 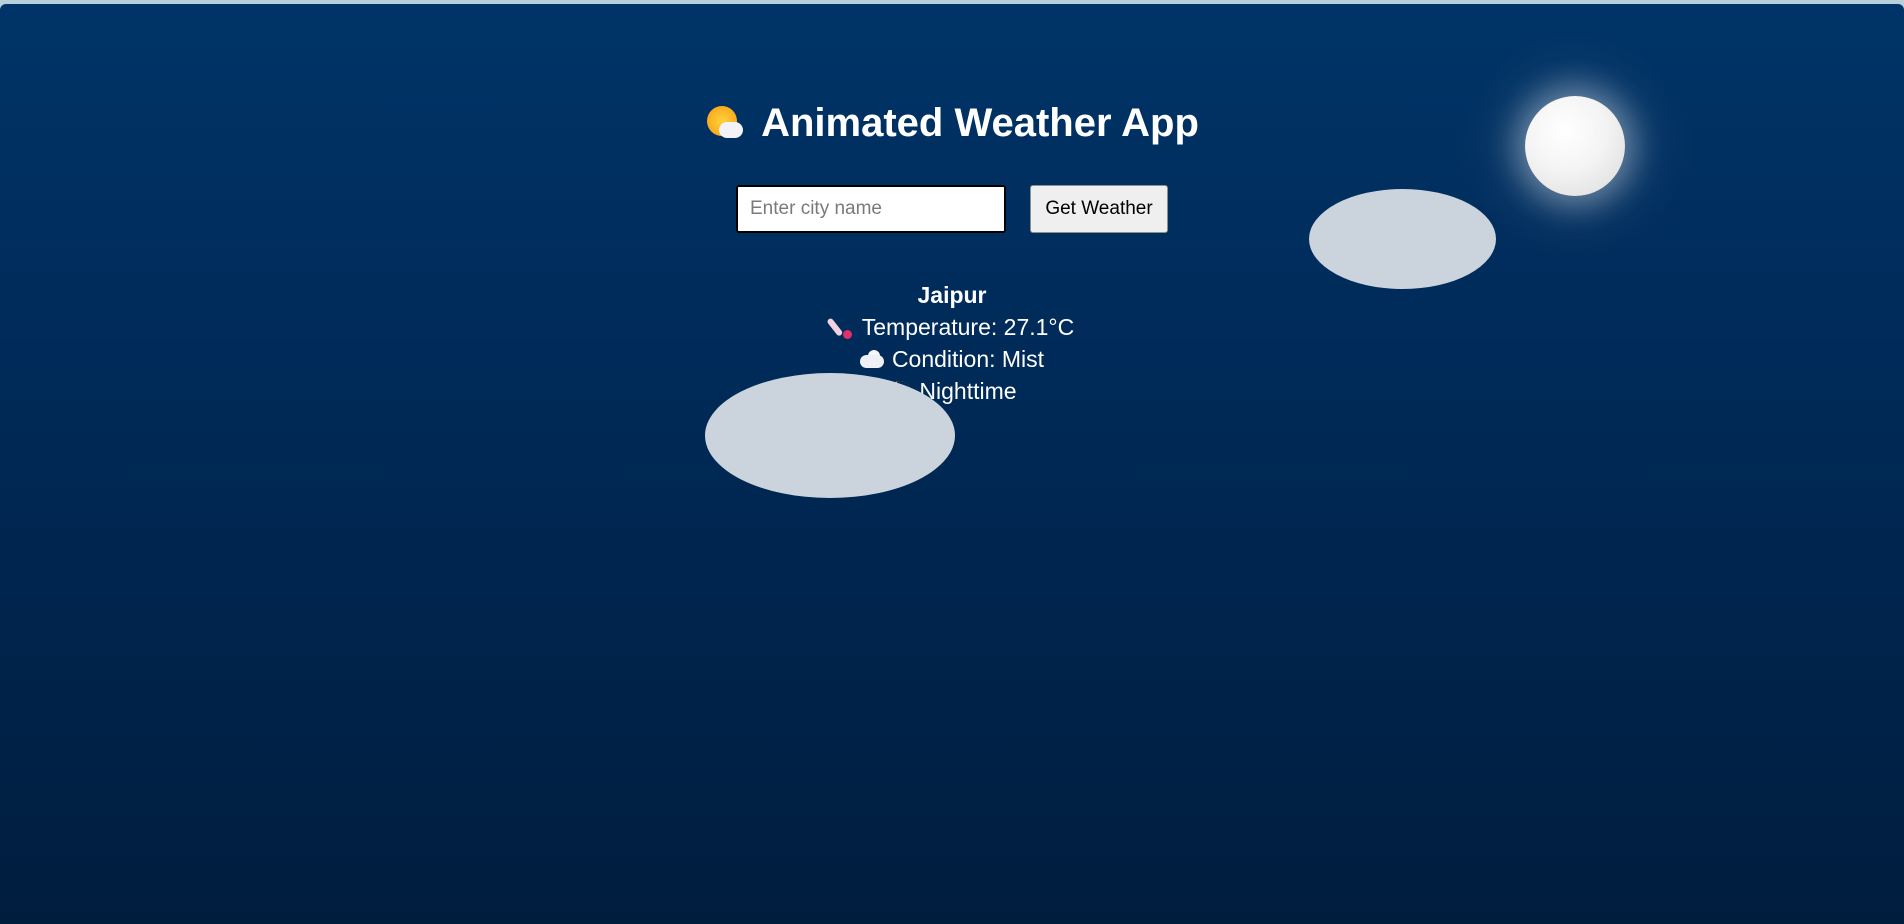 I want to click on city-name: Jaipur, so click(x=952, y=295).